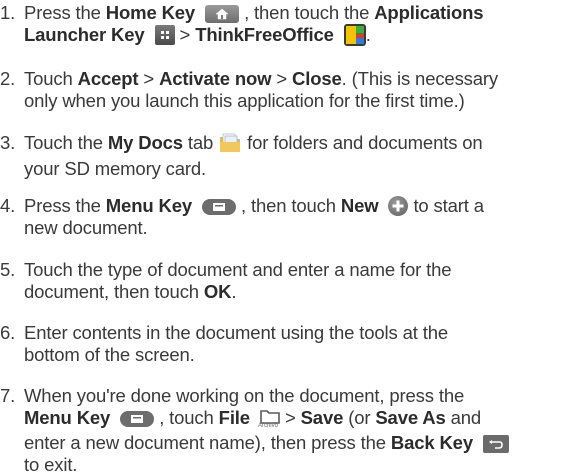 Image resolution: width=585 pixels, height=476 pixels. Describe the element at coordinates (317, 78) in the screenshot. I see `close-label: Close` at that location.